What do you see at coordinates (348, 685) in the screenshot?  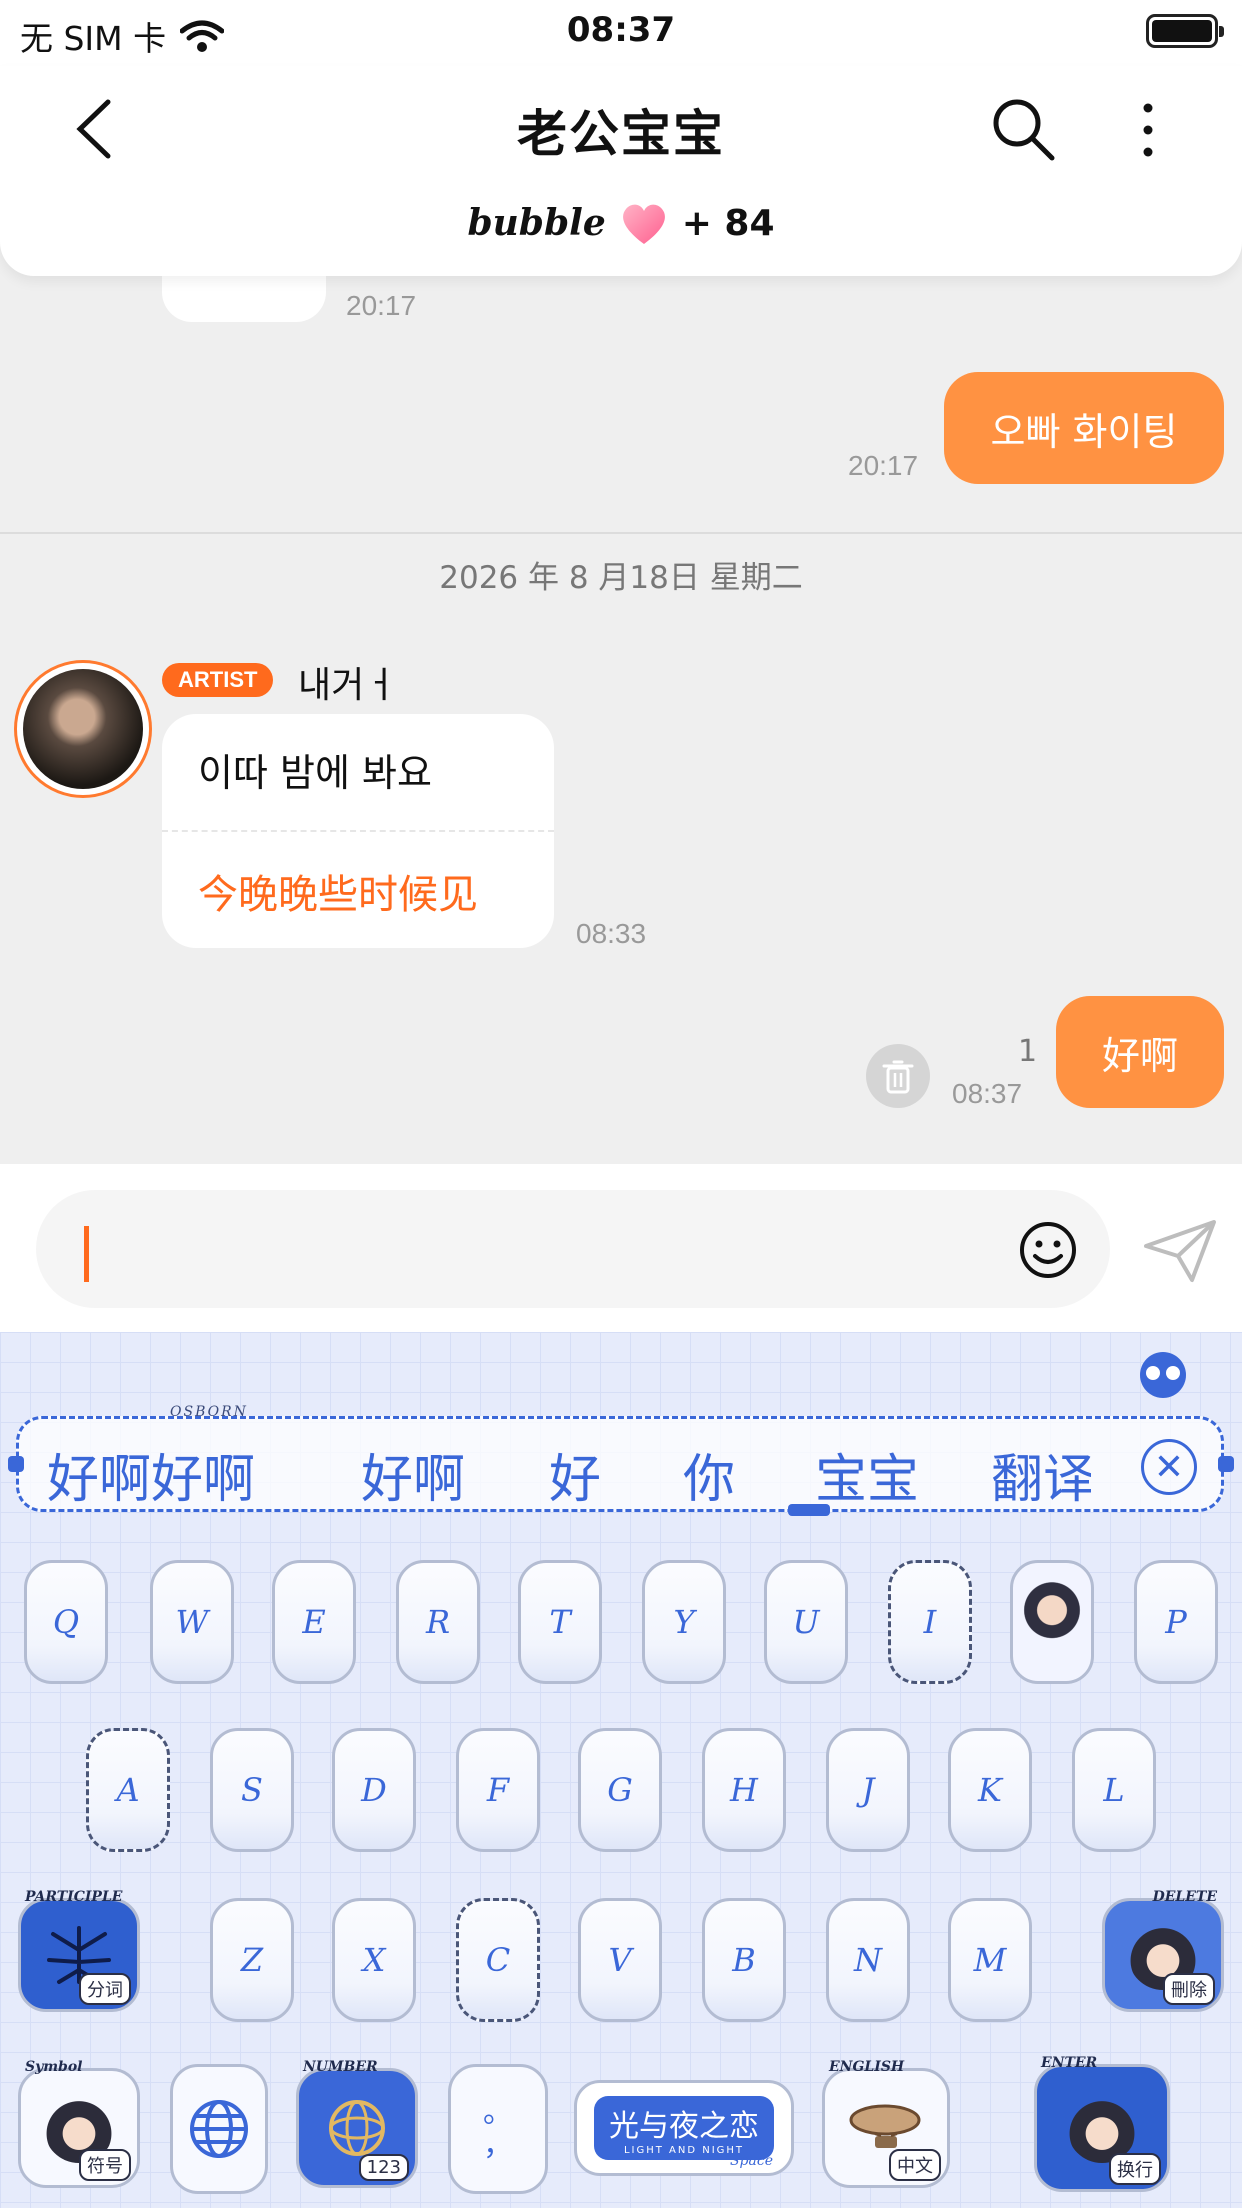 I see `artist-name: 내거ㅓ` at bounding box center [348, 685].